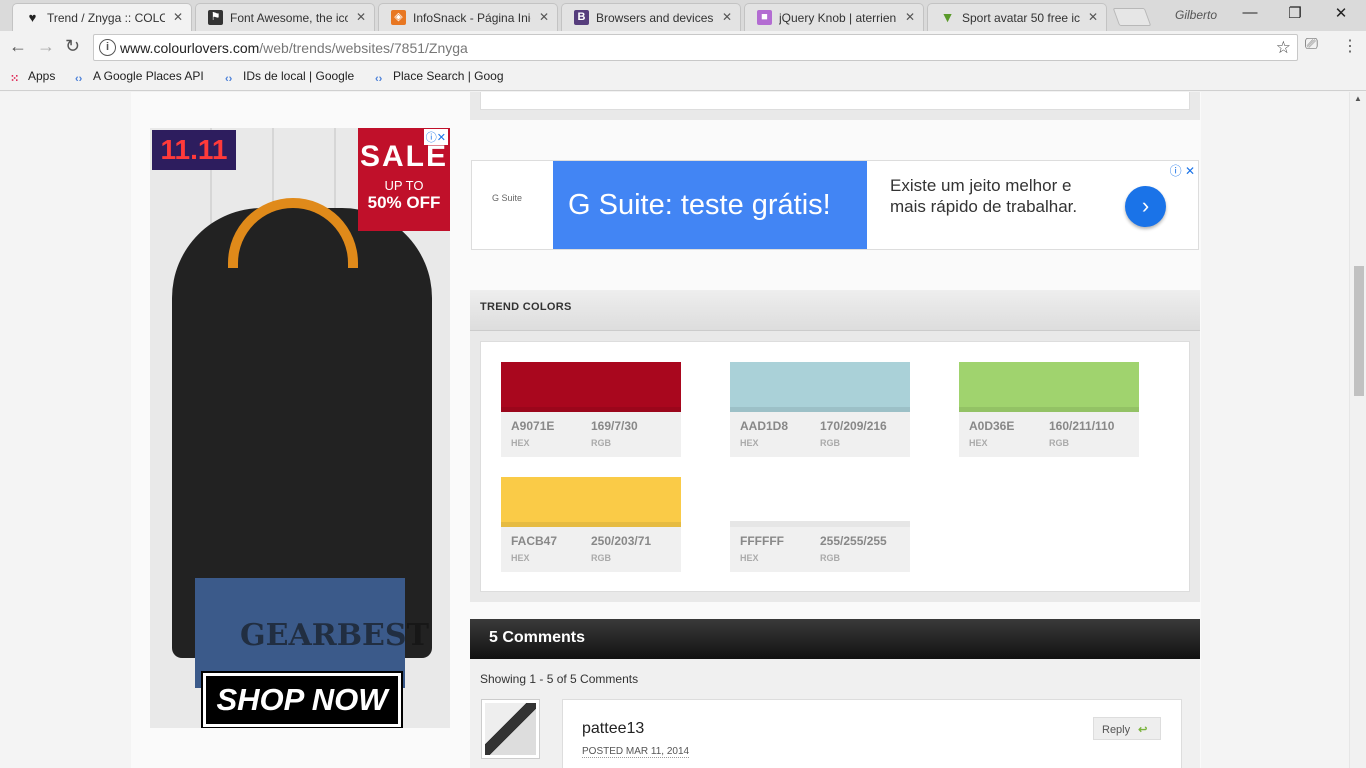 This screenshot has width=1366, height=768. Describe the element at coordinates (289, 18) in the screenshot. I see `tab-title: Font Awesome, the icon` at that location.